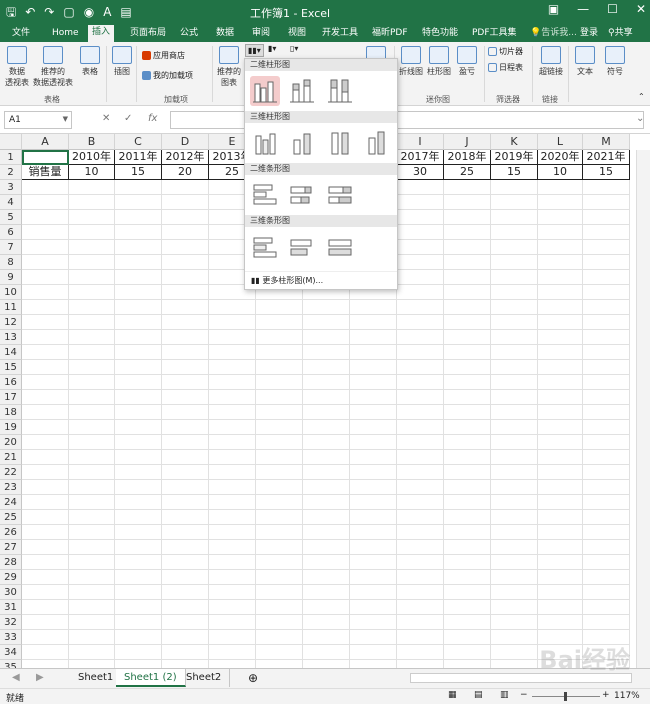 The width and height of the screenshot is (650, 704). Describe the element at coordinates (340, 195) in the screenshot. I see `percent-stacked-bar-option` at that location.